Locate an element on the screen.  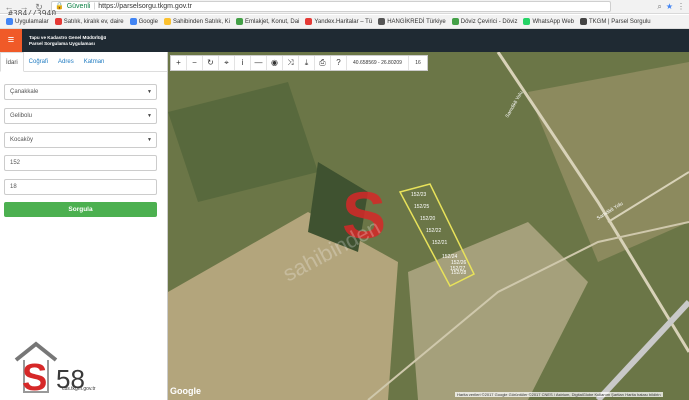
zoom-level: 16 is located at coordinates (418, 63).